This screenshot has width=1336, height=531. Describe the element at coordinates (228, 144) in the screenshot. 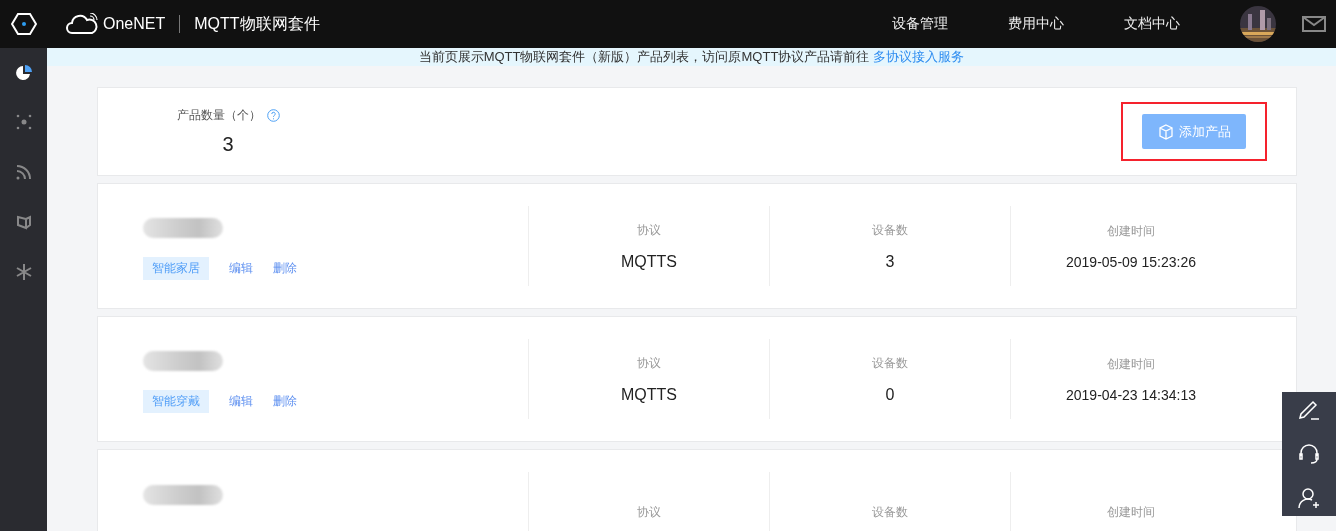

I see `product-count: 3` at that location.